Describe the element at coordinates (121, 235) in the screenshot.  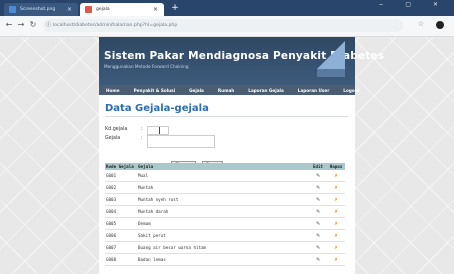
I see `cell-kode: G006` at that location.